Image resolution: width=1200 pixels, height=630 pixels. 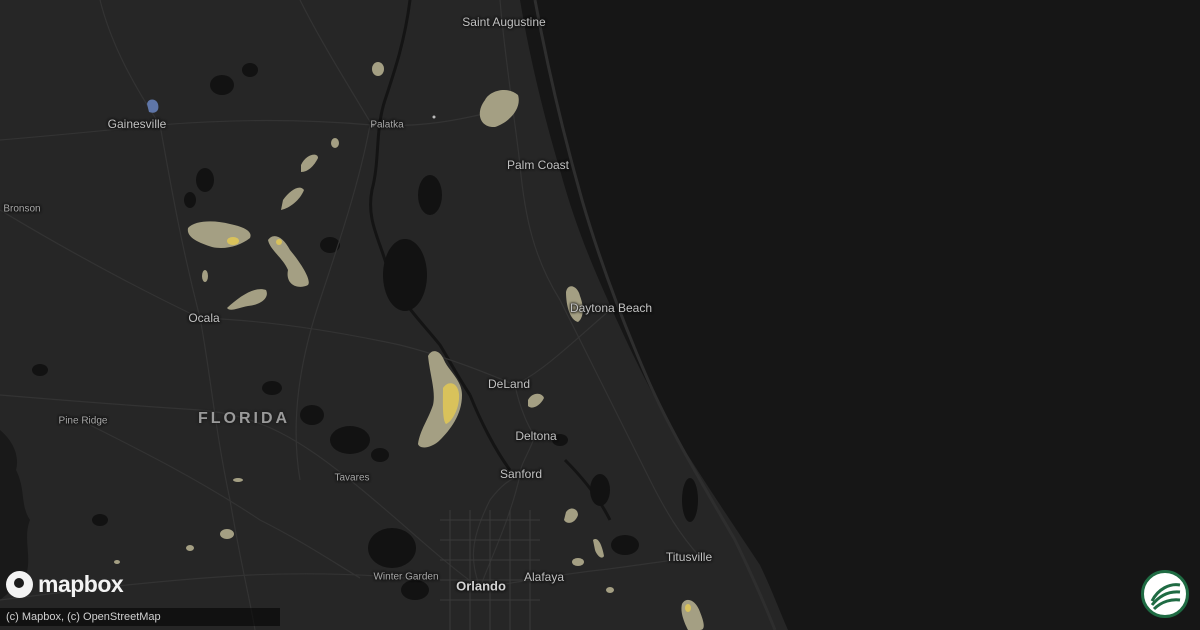 What do you see at coordinates (137, 124) in the screenshot?
I see `place-label-gainesville: Gainesville` at bounding box center [137, 124].